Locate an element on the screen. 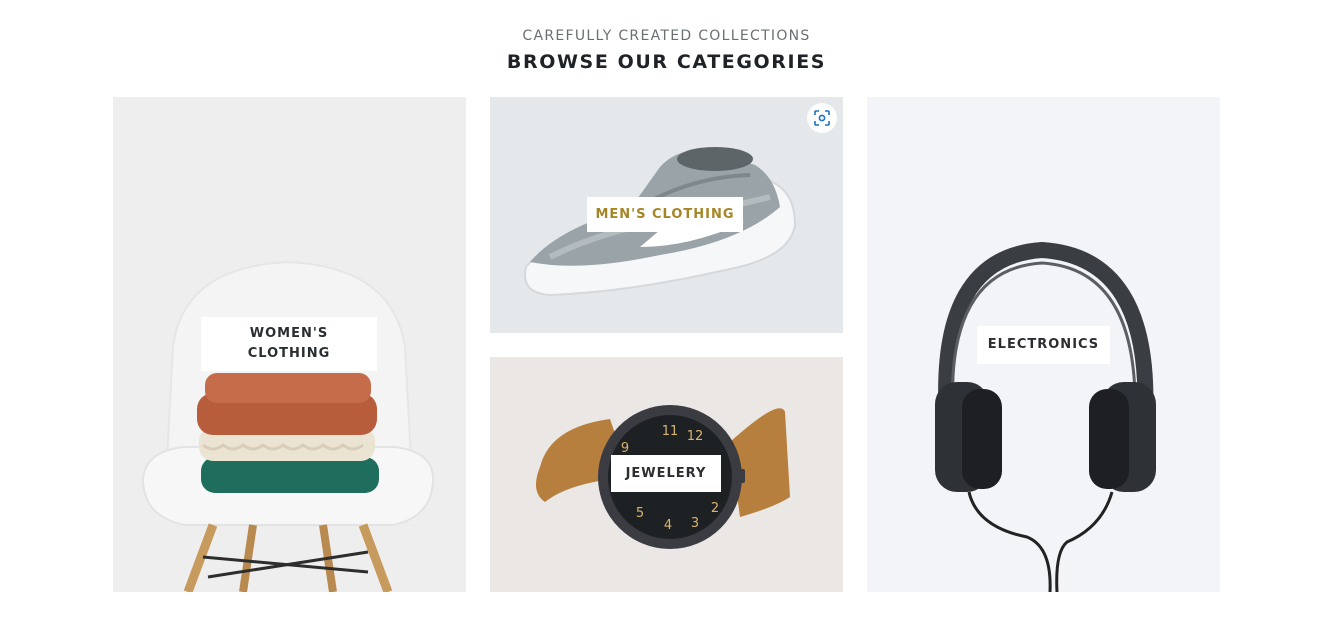 This screenshot has width=1339, height=642. svg-text: 12 is located at coordinates (695, 436).